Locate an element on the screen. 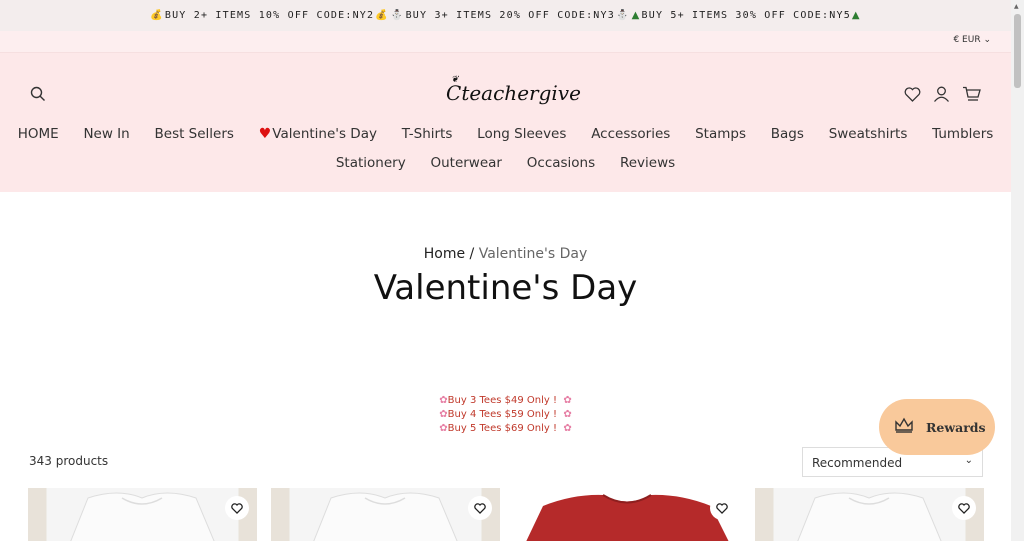 Image resolution: width=1024 pixels, height=541 pixels. site-logo: ❦ Cteachergive is located at coordinates (512, 95).